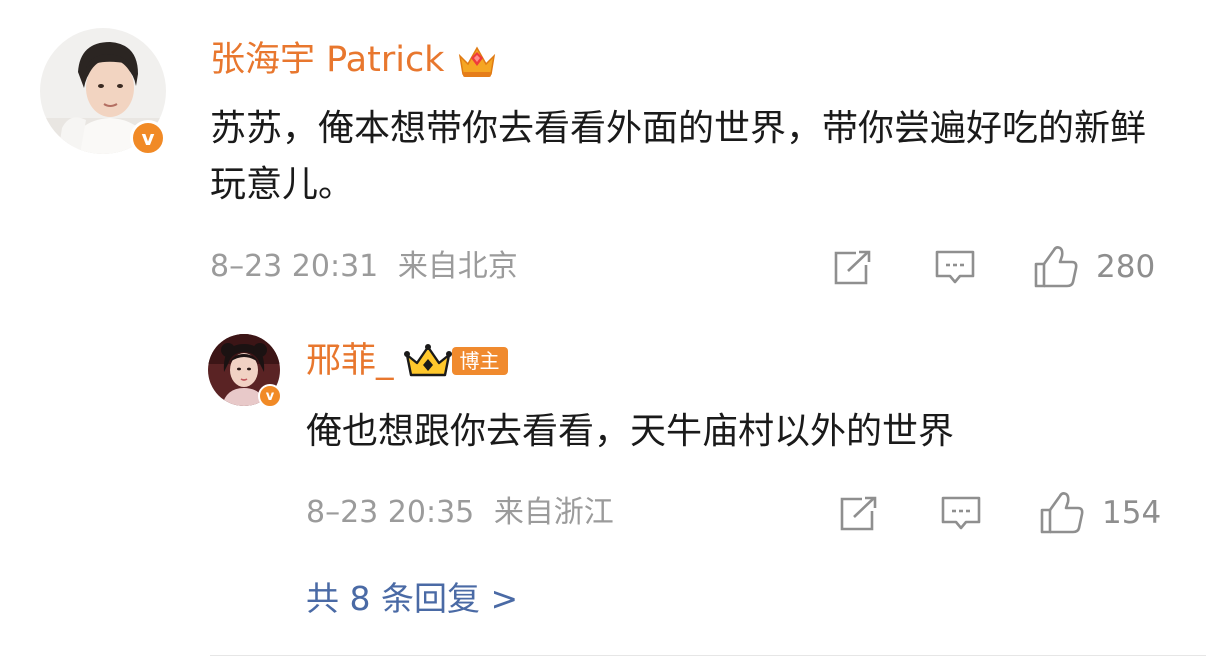 The height and width of the screenshot is (662, 1206). I want to click on comment-text: 苏苏，俺本想带你去看看外面的世界，带你尝遍好吃的新鲜玩意儿。, so click(678, 156).